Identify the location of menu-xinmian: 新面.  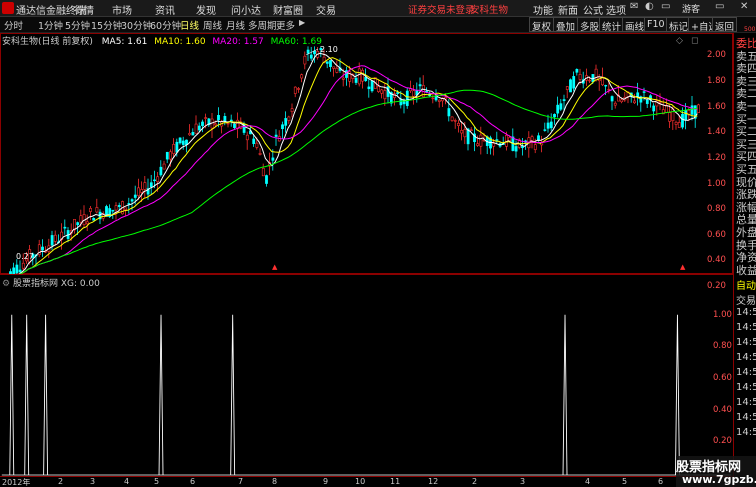
(568, 9).